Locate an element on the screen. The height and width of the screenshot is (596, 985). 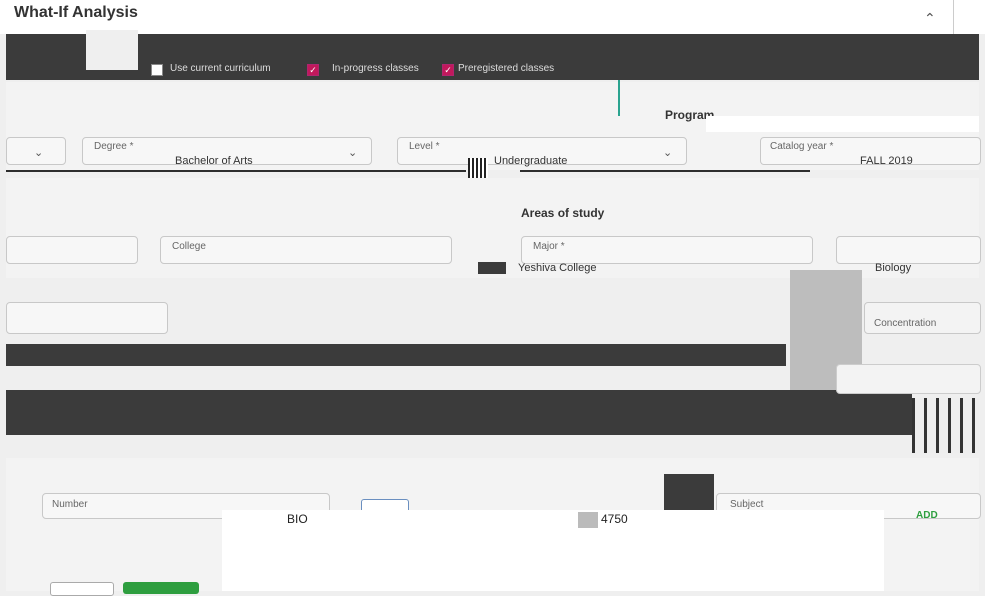
in-progress-classes-label: In-progress classes is located at coordinates (375, 68).